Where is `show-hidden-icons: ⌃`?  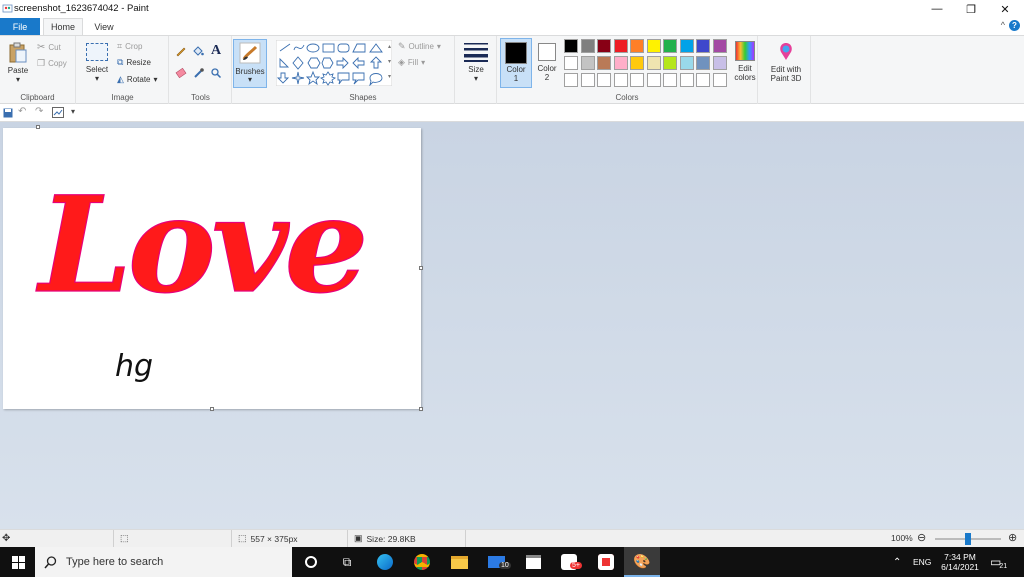
show-hidden-icons: ⌃ is located at coordinates (897, 562).